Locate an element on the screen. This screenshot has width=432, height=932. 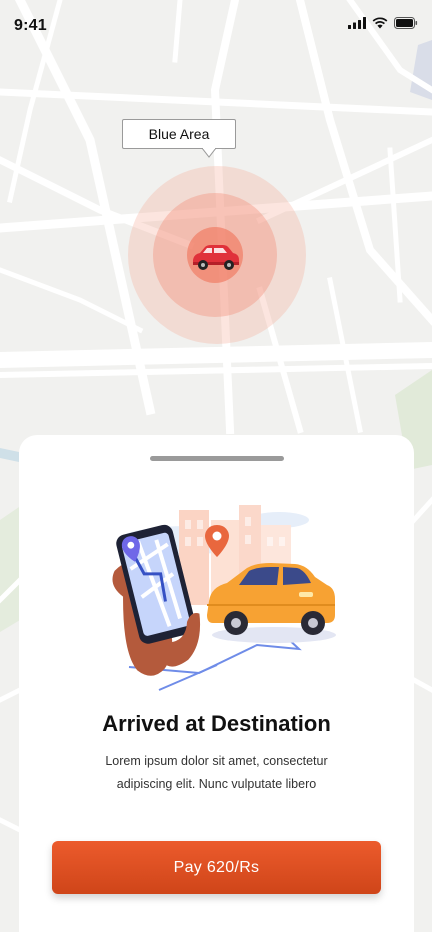
location-label: Blue Area is located at coordinates (179, 134).